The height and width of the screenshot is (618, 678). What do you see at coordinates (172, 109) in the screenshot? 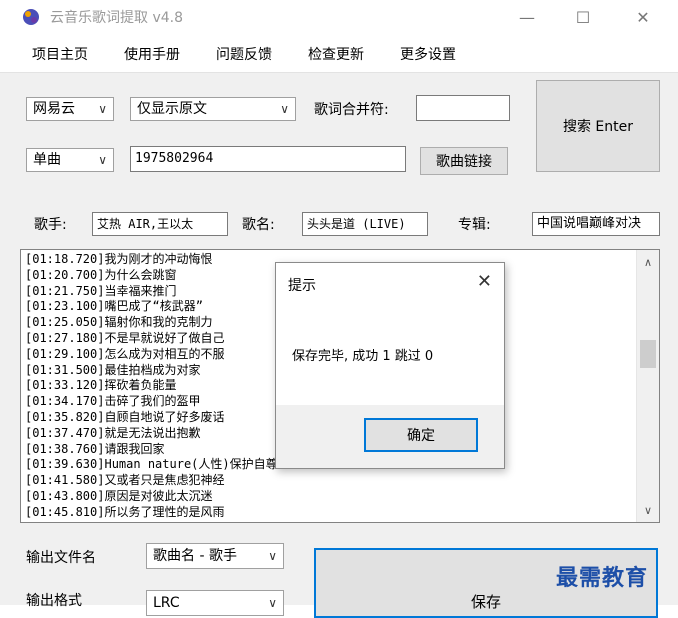
I see `display-mode-value: 仅显示原文` at bounding box center [172, 109].